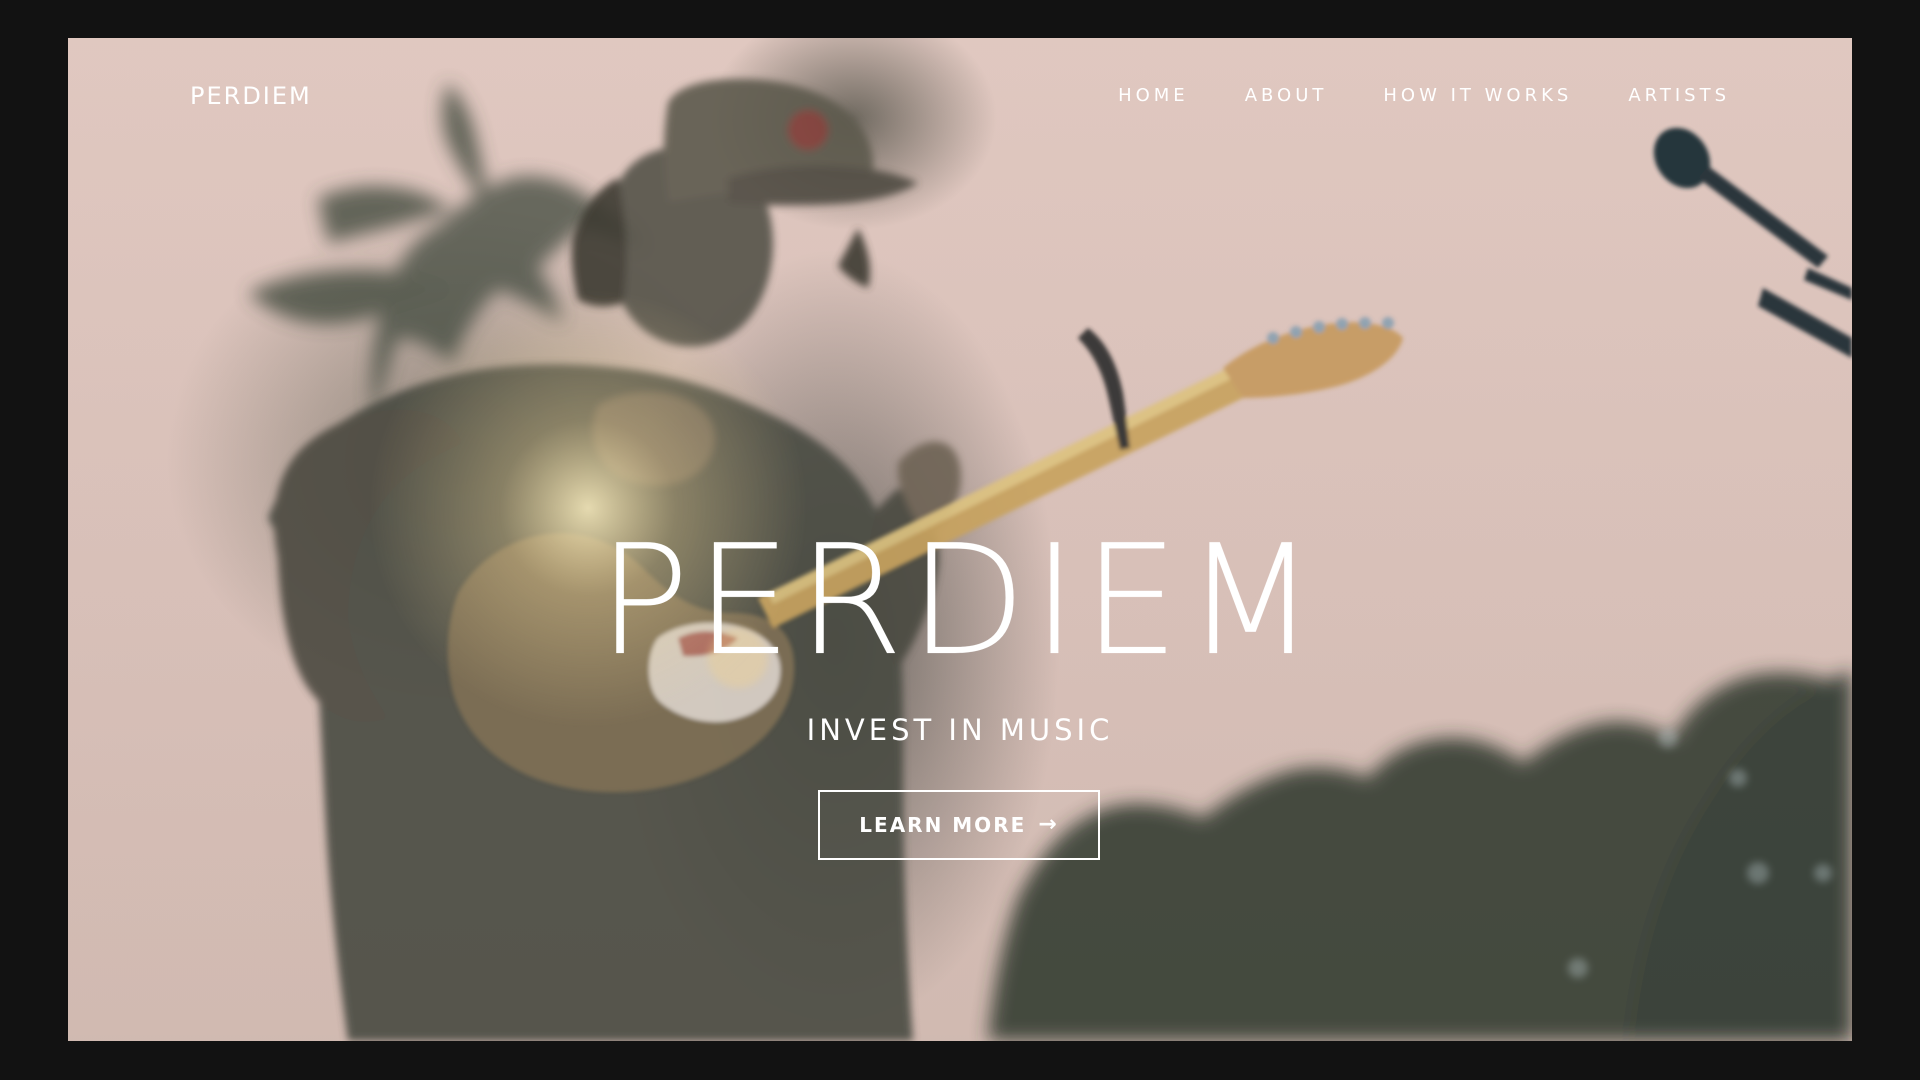  Describe the element at coordinates (960, 600) in the screenshot. I see `hero-title: PERDIEM` at that location.